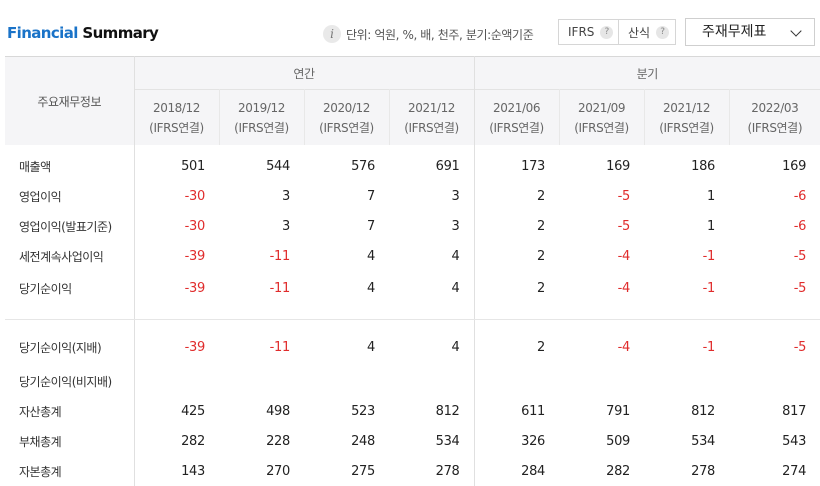  What do you see at coordinates (647, 73) in the screenshot?
I see `group-quarter: 분기` at bounding box center [647, 73].